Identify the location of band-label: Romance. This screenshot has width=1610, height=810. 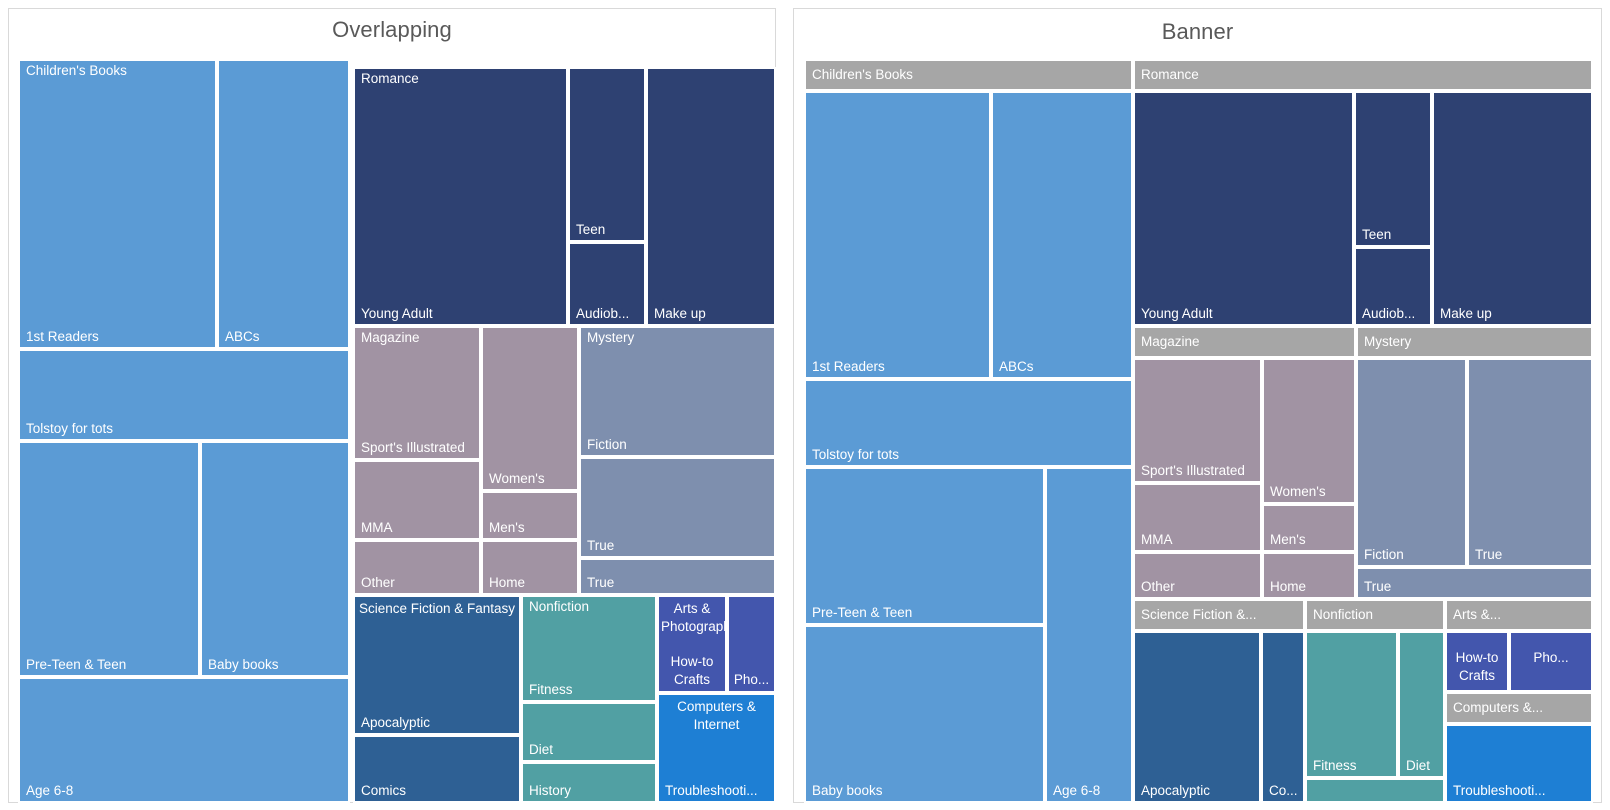
(1170, 74).